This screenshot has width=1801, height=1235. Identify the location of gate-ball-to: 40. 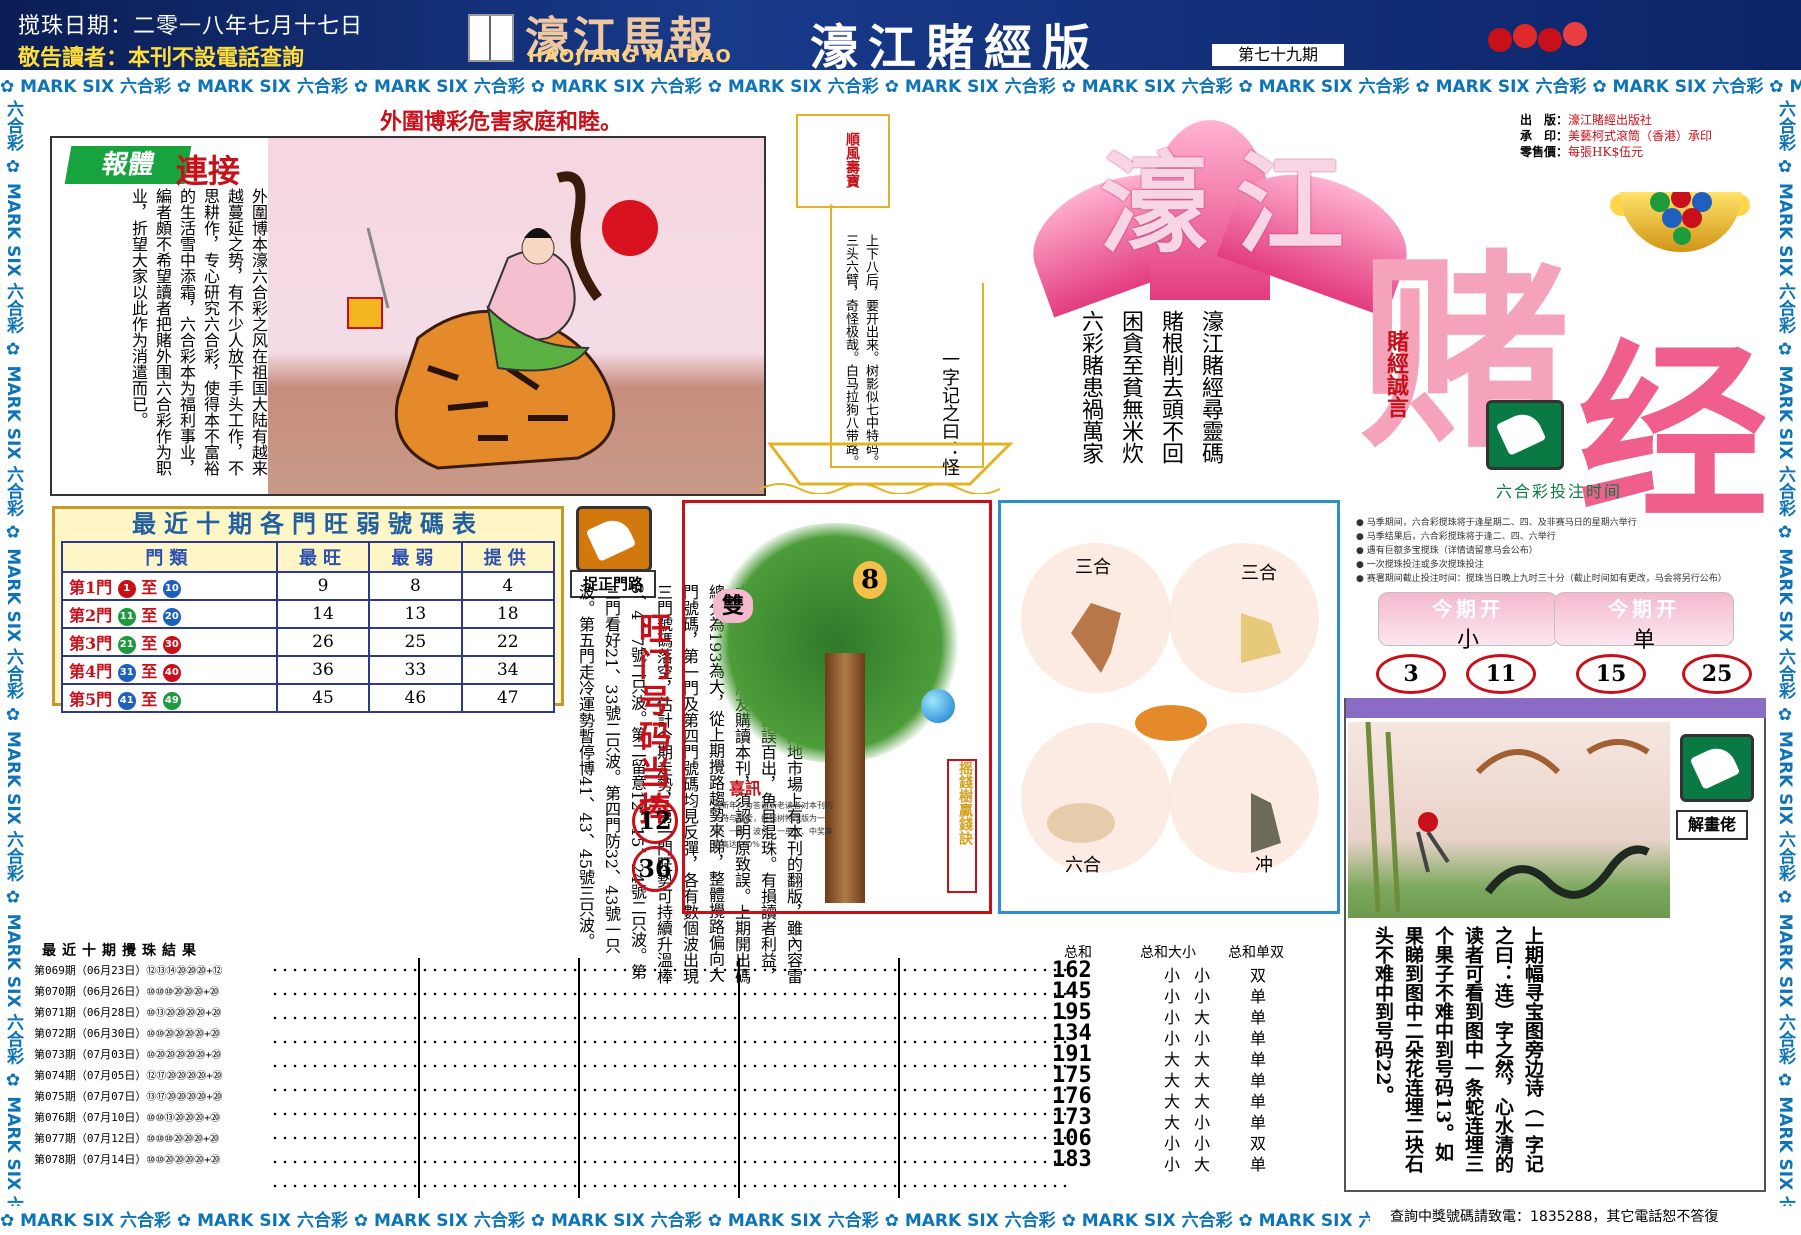
(171, 672).